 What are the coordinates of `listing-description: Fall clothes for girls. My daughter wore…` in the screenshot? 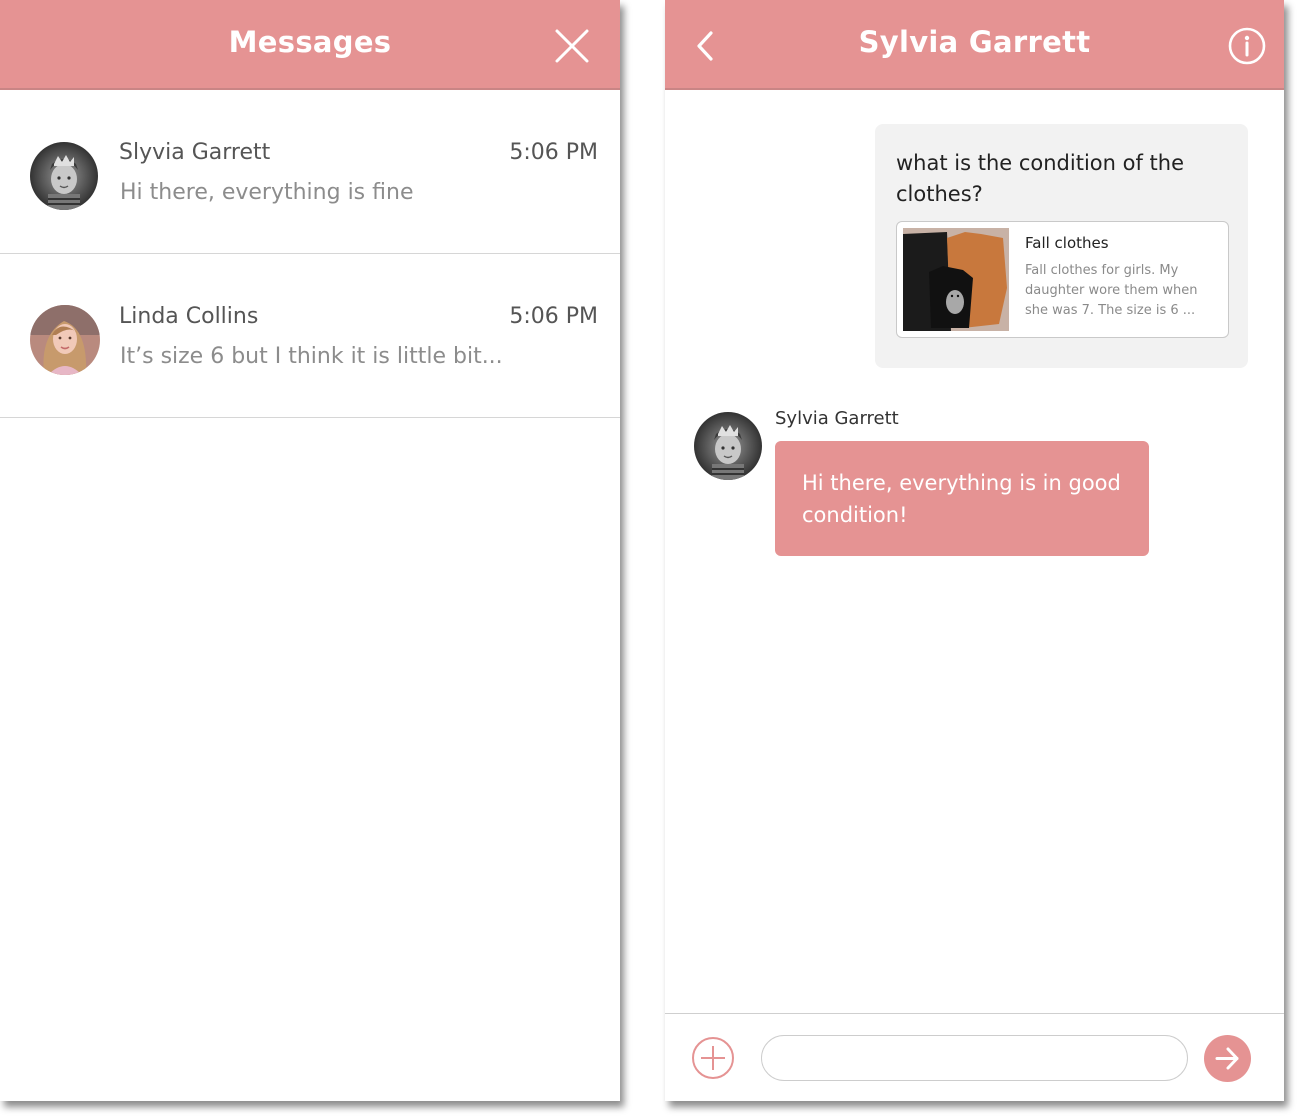 It's located at (1111, 290).